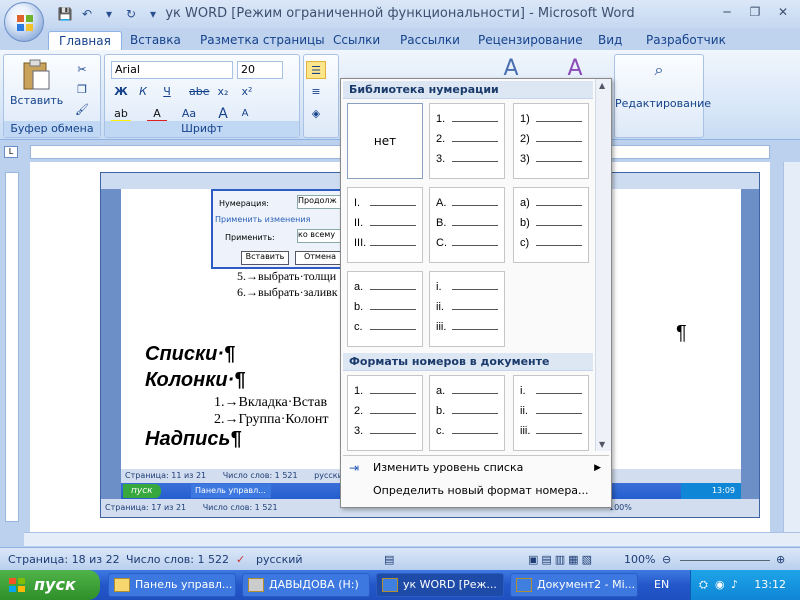  I want to click on align-left-icon: ≡, so click(316, 92).